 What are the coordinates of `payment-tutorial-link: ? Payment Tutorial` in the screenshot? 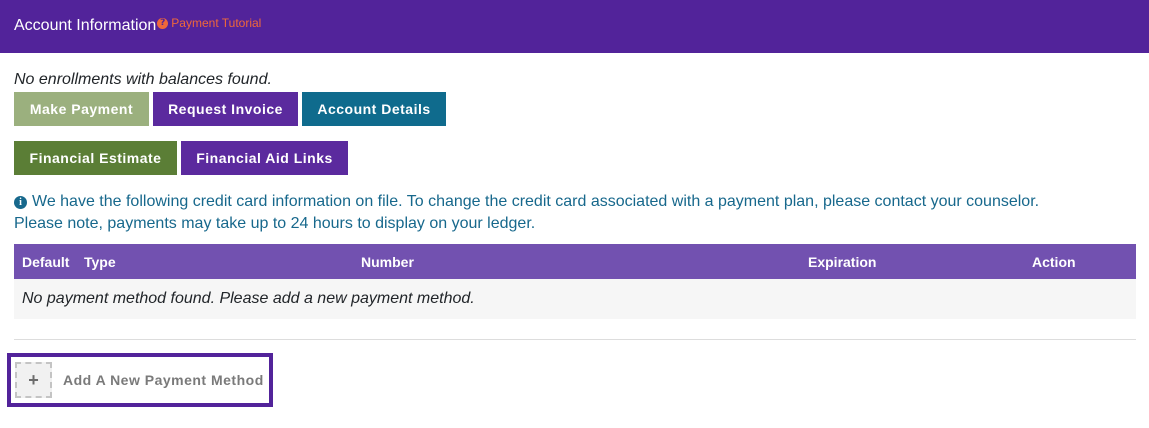 It's located at (209, 23).